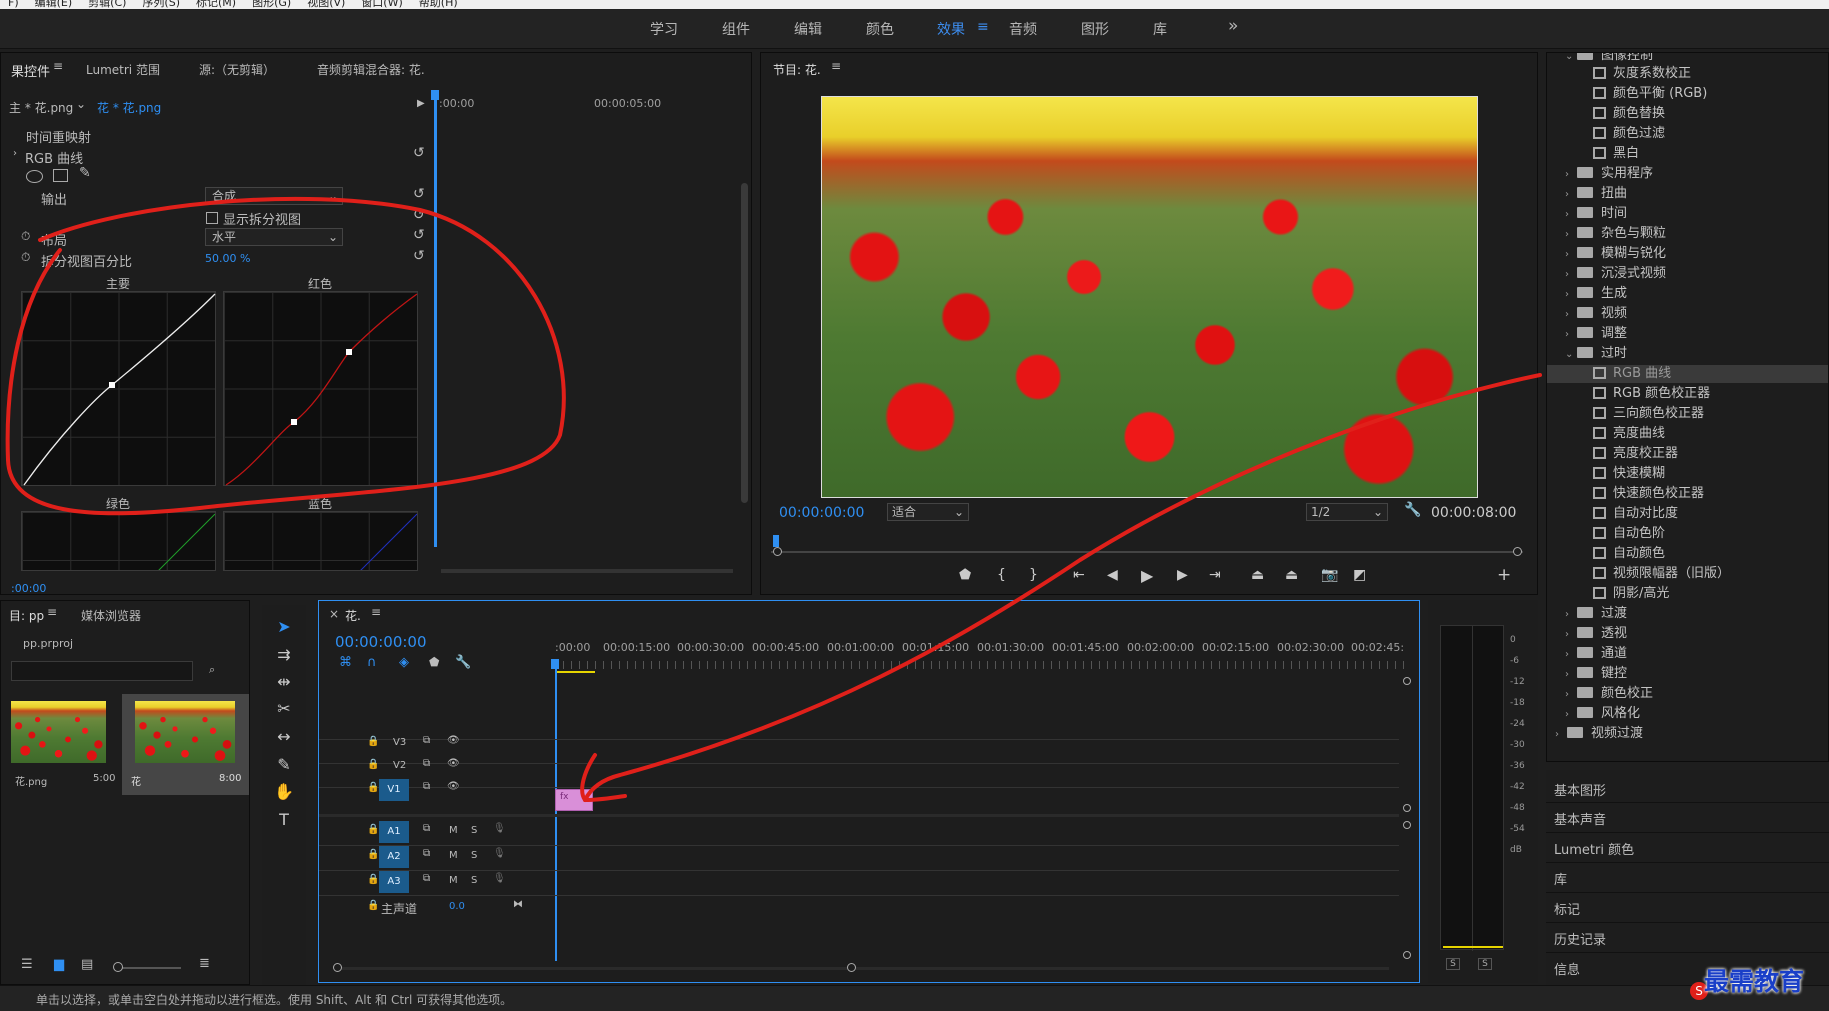 The image size is (1829, 1011). What do you see at coordinates (353, 615) in the screenshot?
I see `tab-sequence: 花.` at bounding box center [353, 615].